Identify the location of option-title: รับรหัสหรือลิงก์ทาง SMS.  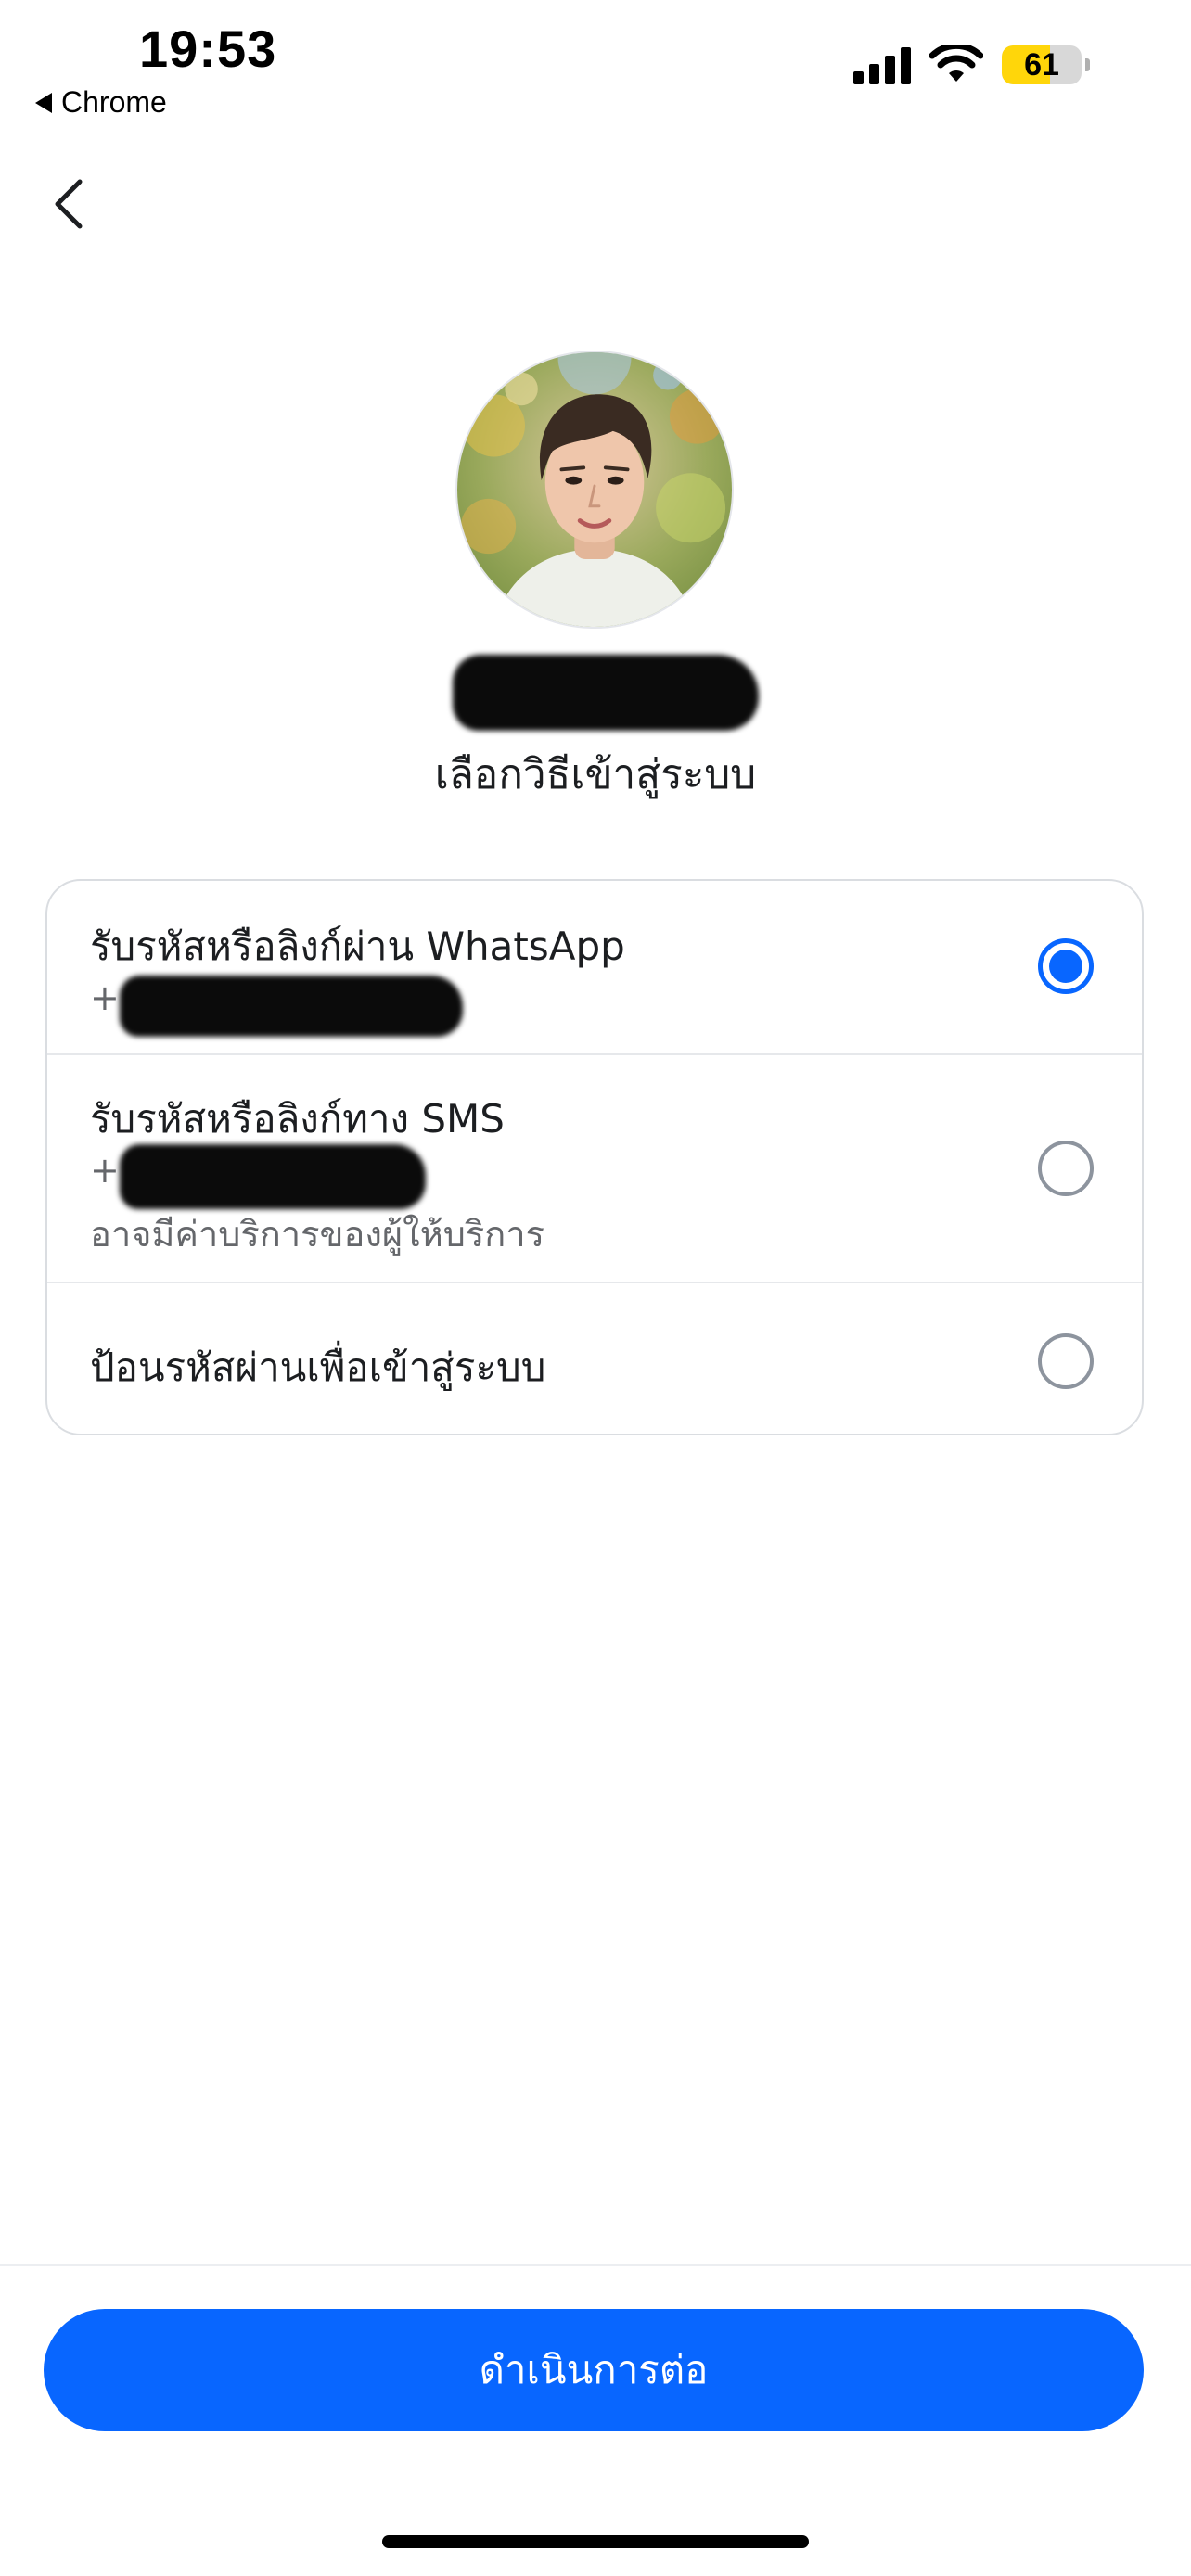
(297, 1118).